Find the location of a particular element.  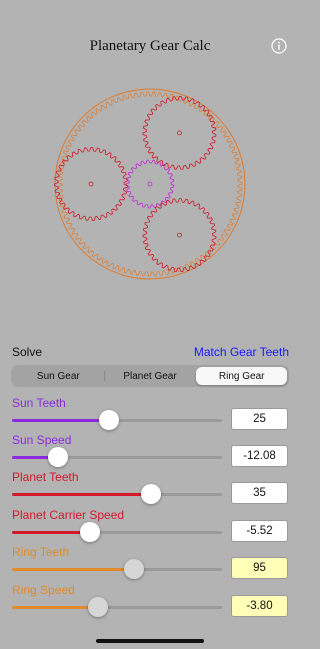

planet-gear-left-hub is located at coordinates (91, 184).